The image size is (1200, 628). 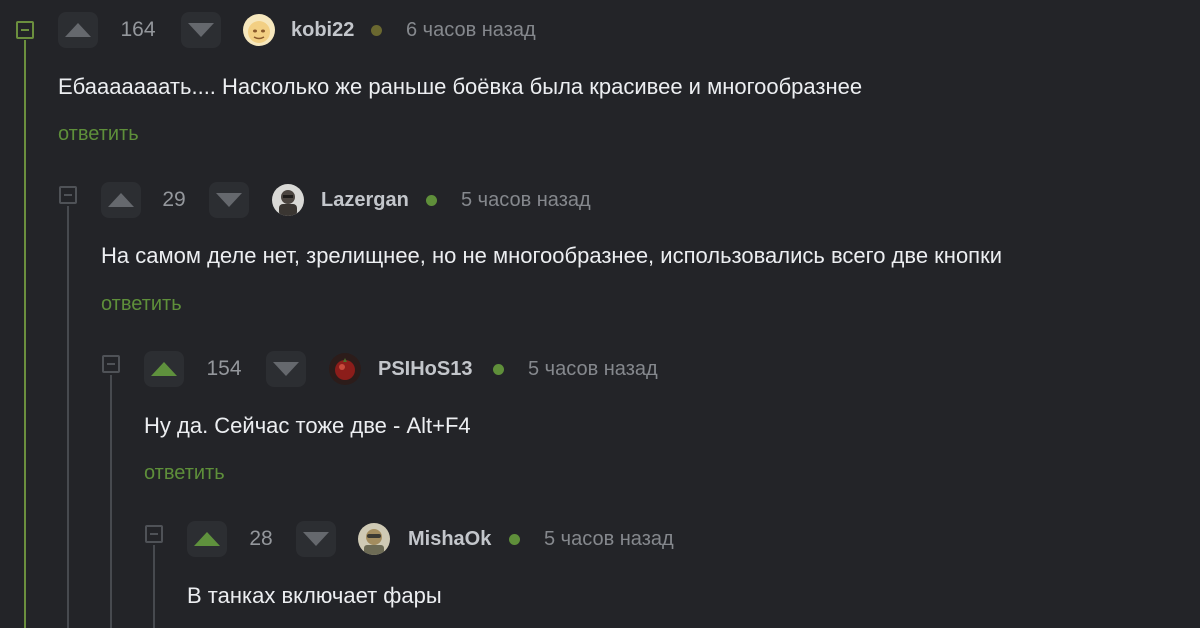 What do you see at coordinates (138, 29) in the screenshot?
I see `comment-rating: 164` at bounding box center [138, 29].